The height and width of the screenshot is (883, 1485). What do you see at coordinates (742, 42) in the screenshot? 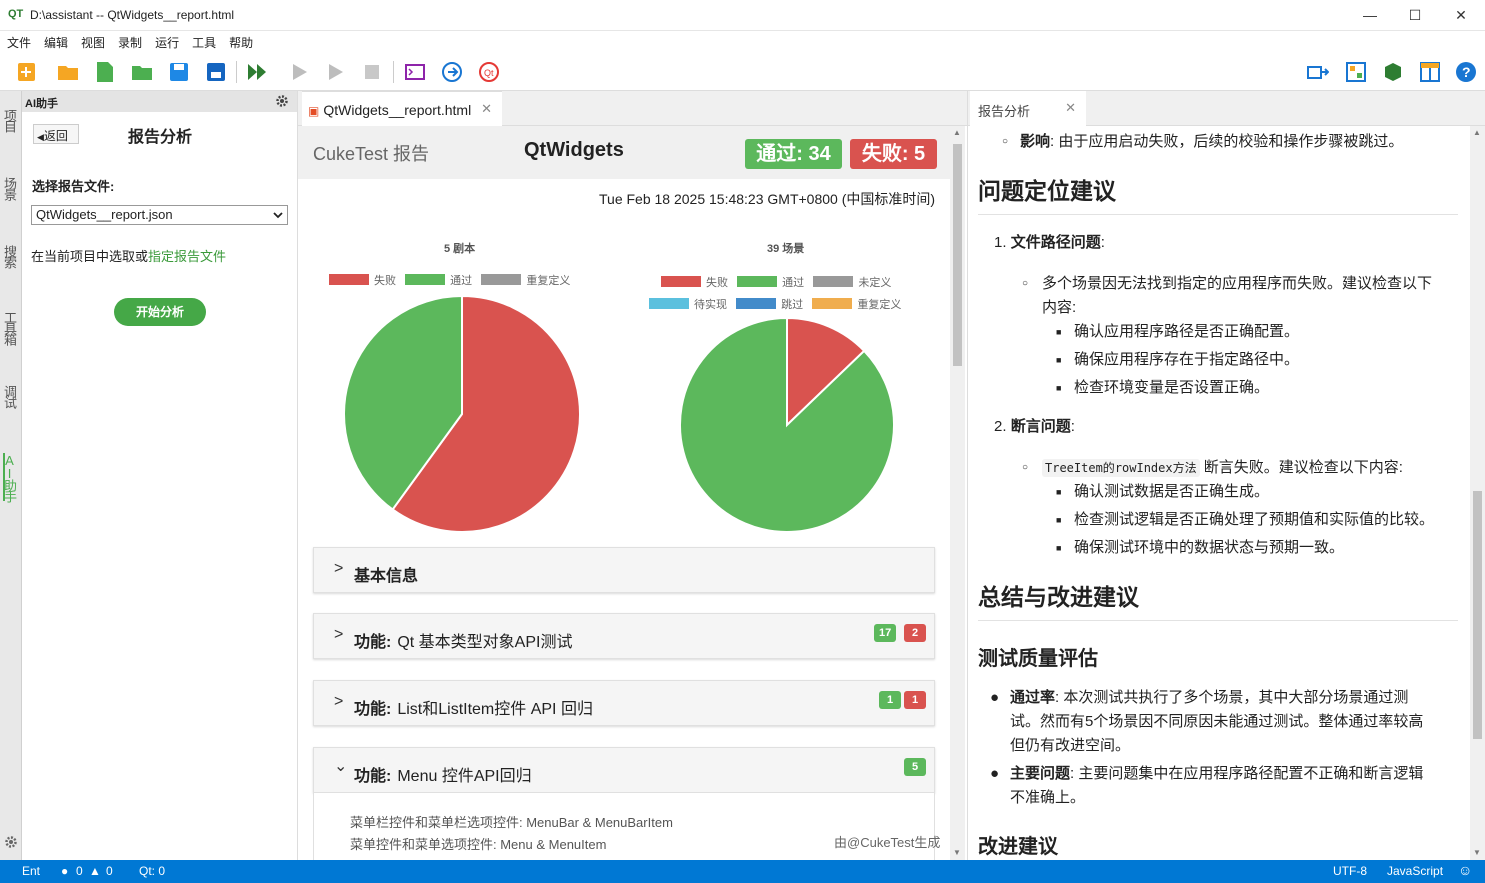
I see `menu-bar: 文件 编辑 视图 录制 运行 工具 帮助` at bounding box center [742, 42].